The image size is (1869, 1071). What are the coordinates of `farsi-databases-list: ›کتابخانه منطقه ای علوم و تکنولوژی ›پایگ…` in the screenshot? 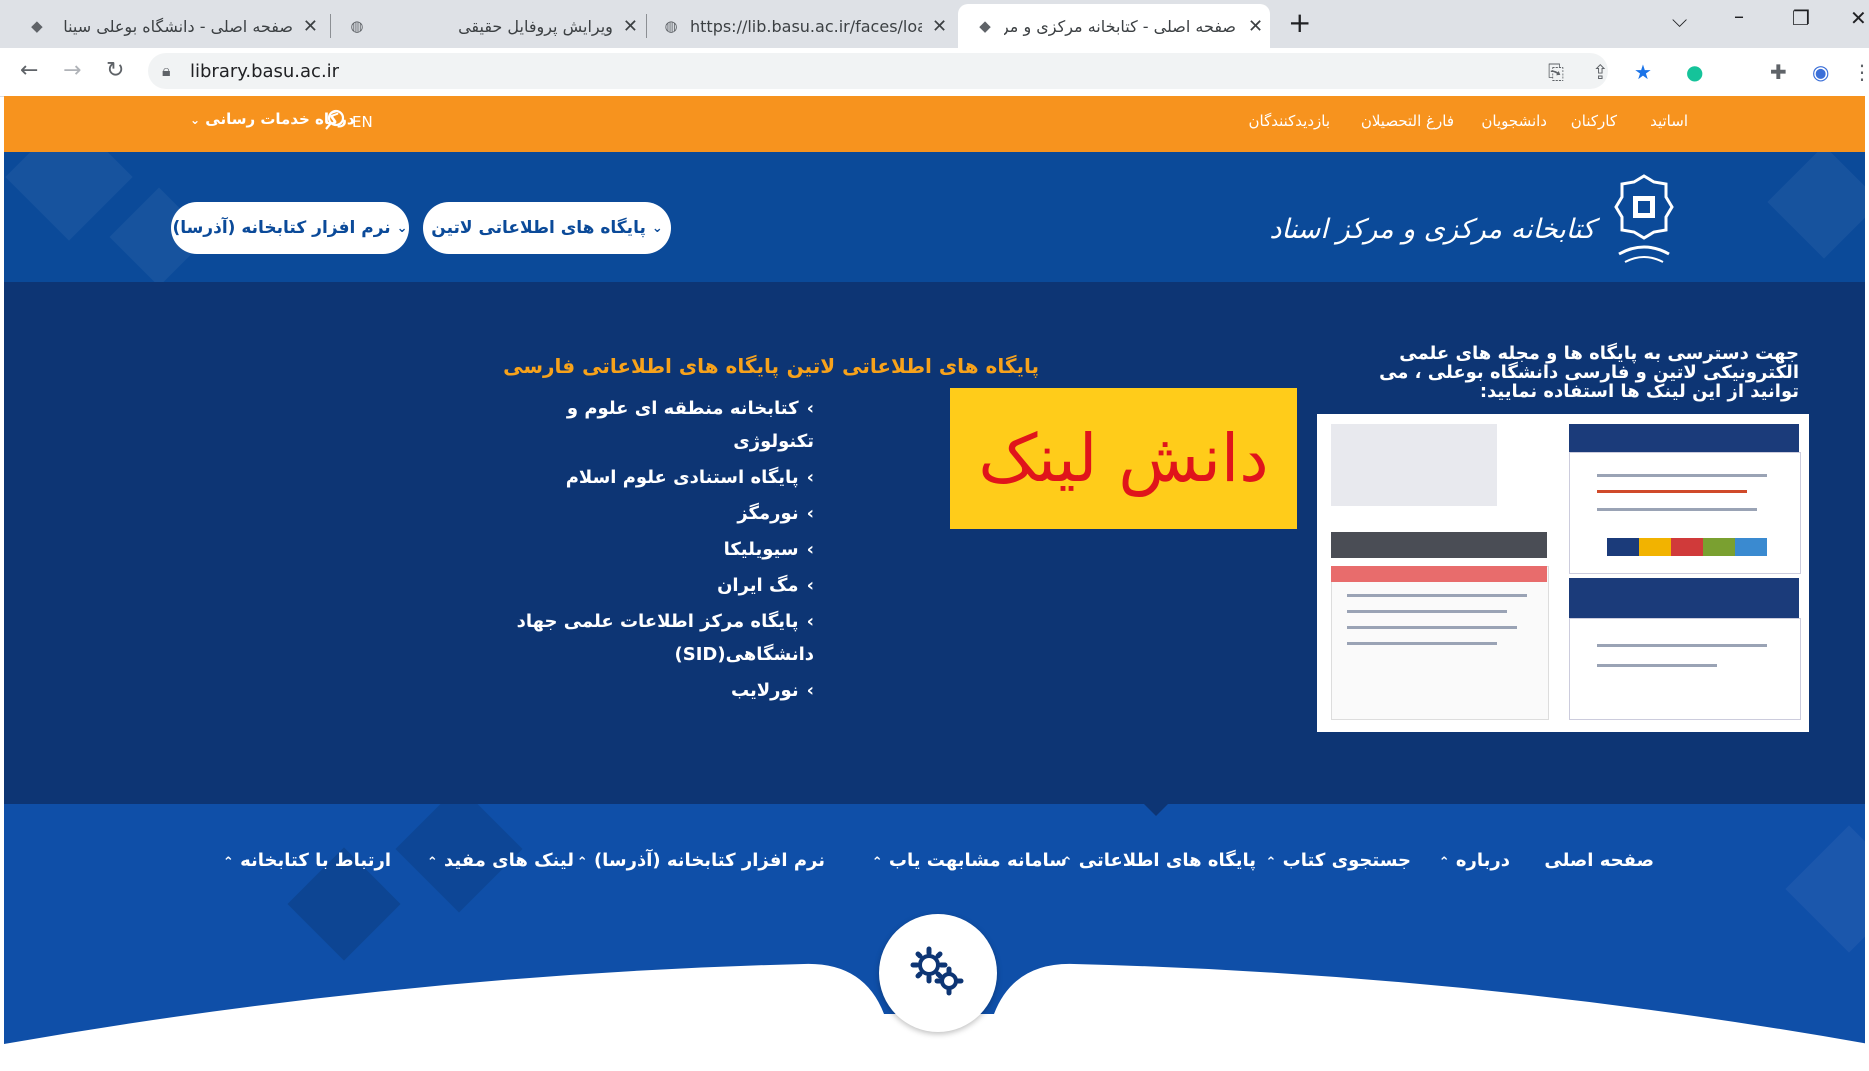 It's located at (649, 551).